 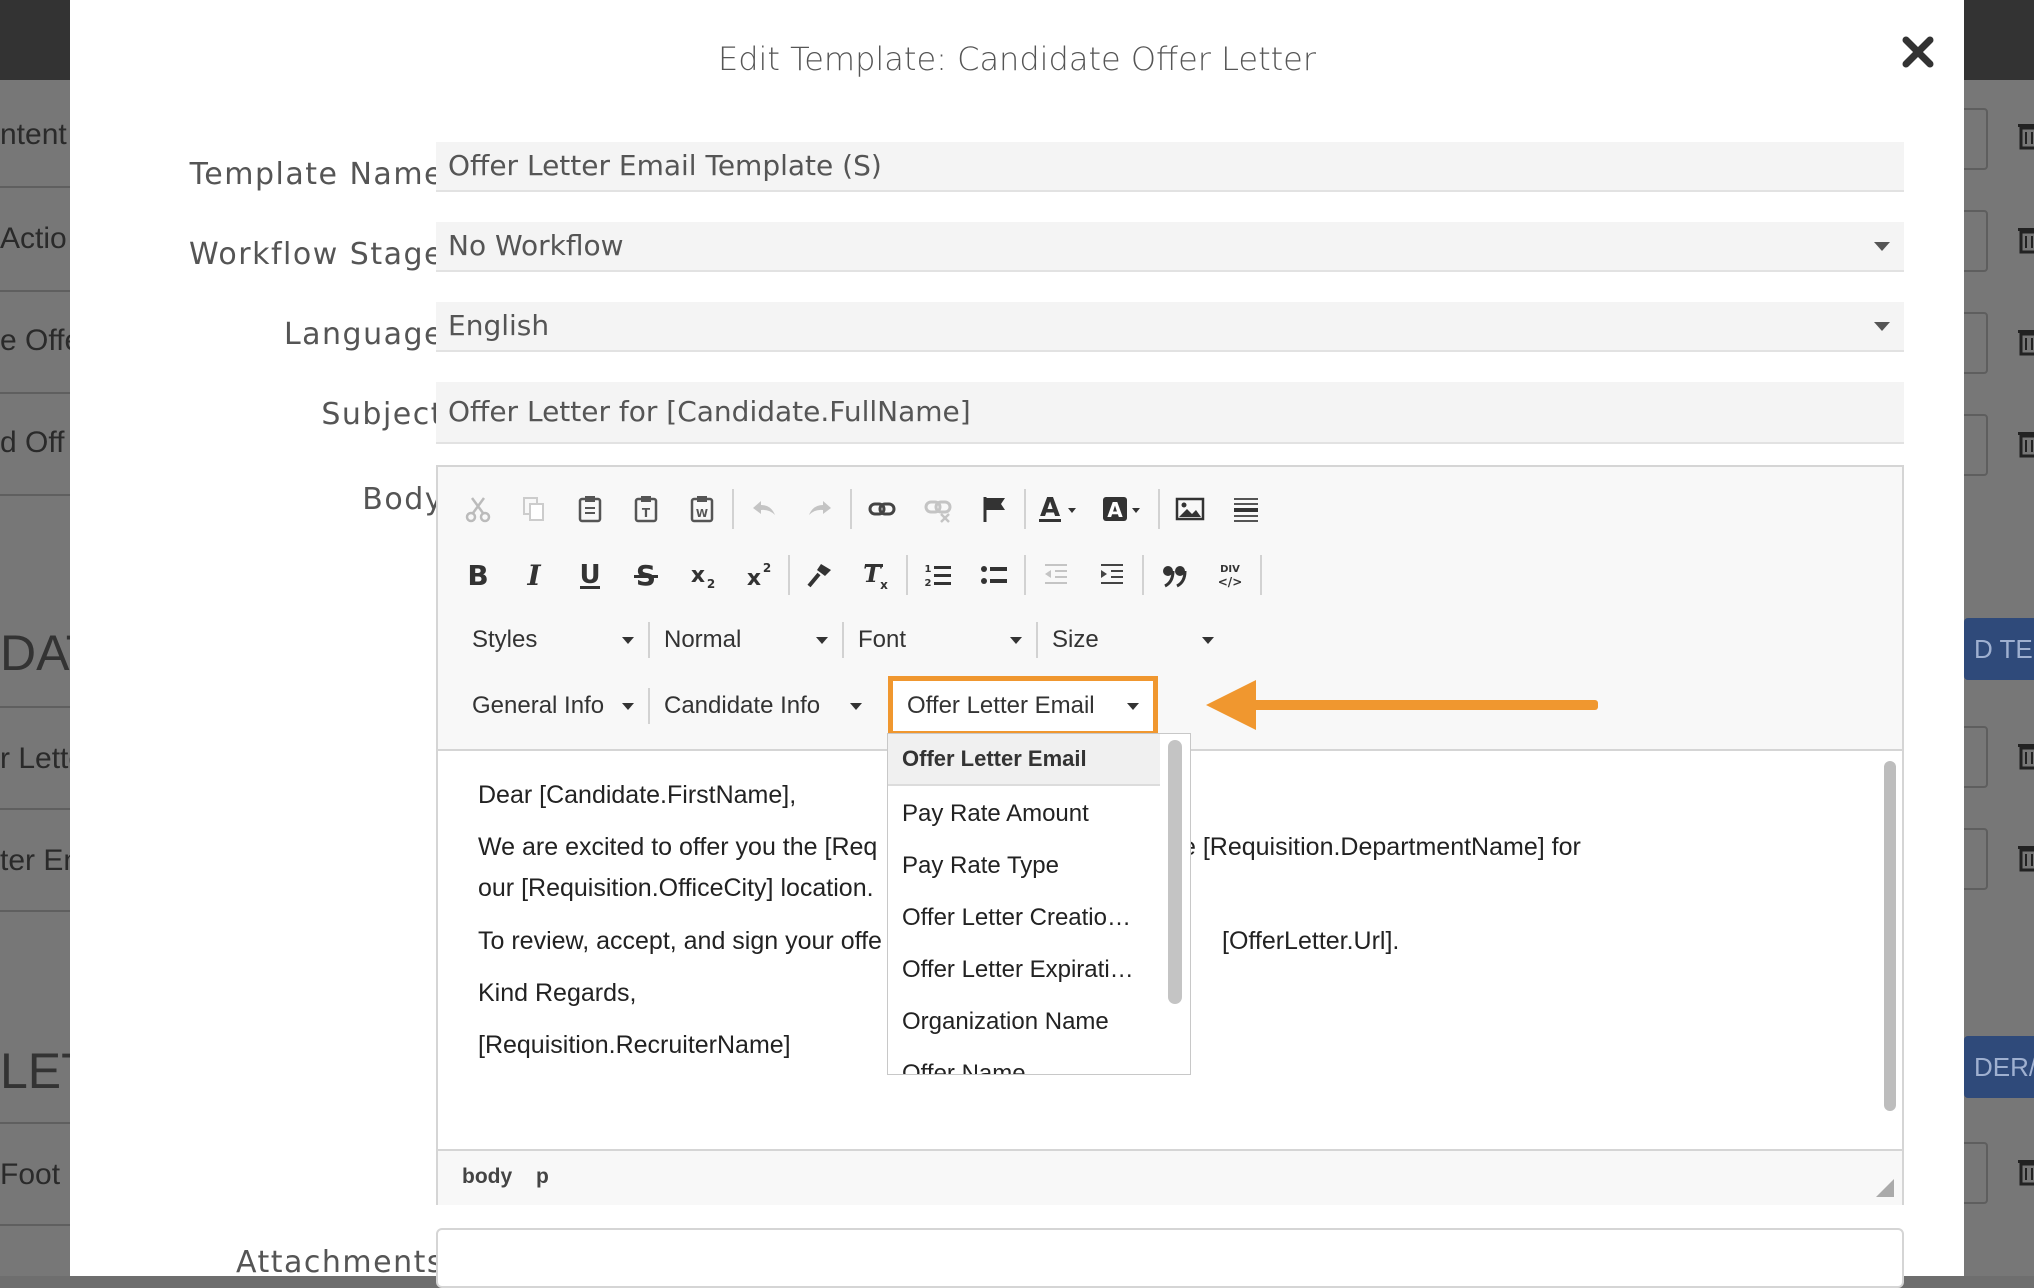 What do you see at coordinates (820, 509) in the screenshot?
I see `redo-icon` at bounding box center [820, 509].